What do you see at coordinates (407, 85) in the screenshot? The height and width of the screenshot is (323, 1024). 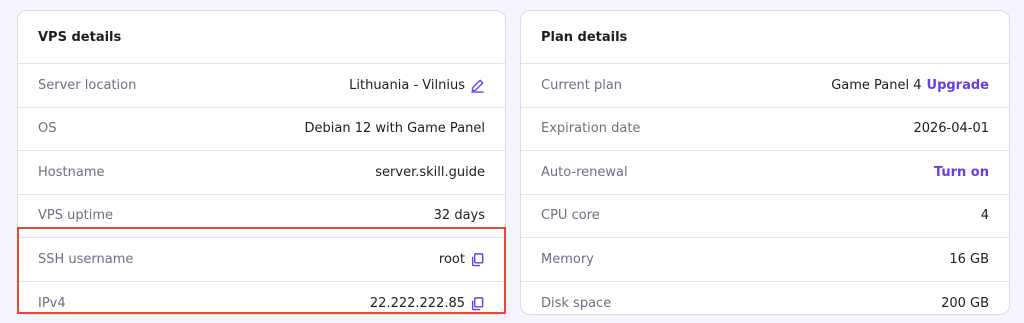 I see `server-location-value: Lithuania - Vilnius` at bounding box center [407, 85].